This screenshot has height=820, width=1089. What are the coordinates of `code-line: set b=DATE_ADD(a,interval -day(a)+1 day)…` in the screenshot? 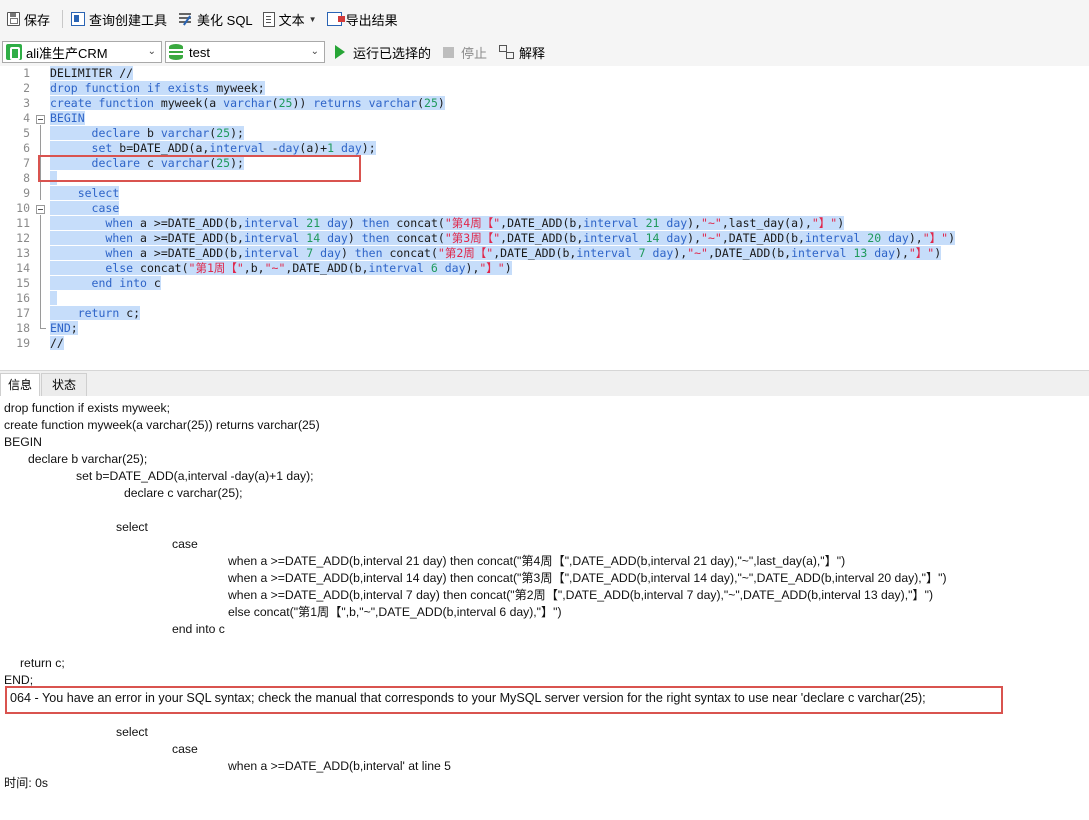 It's located at (213, 148).